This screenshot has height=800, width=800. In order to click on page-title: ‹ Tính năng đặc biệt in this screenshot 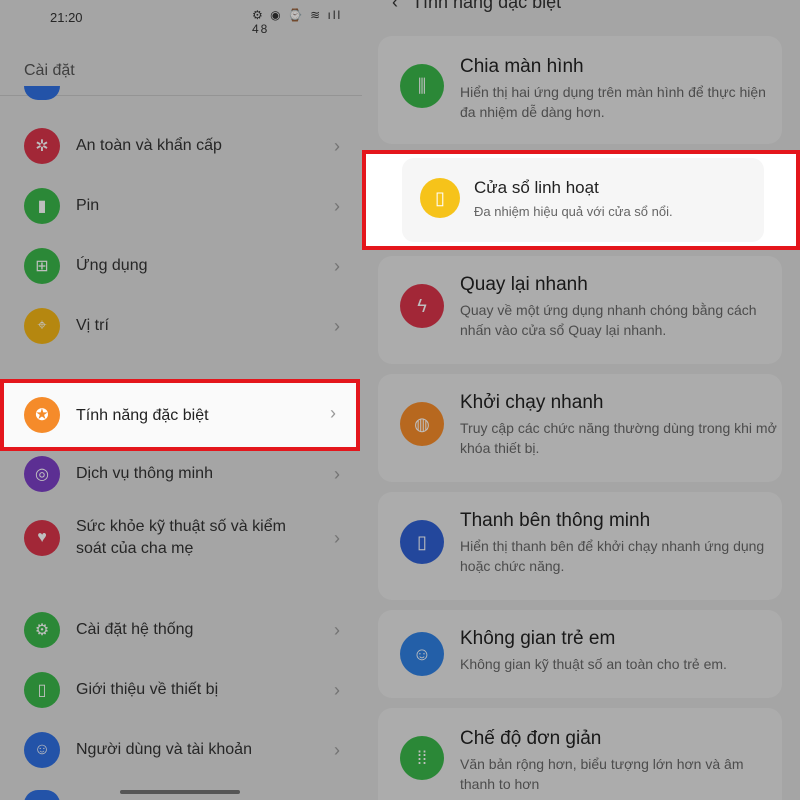, I will do `click(476, 6)`.